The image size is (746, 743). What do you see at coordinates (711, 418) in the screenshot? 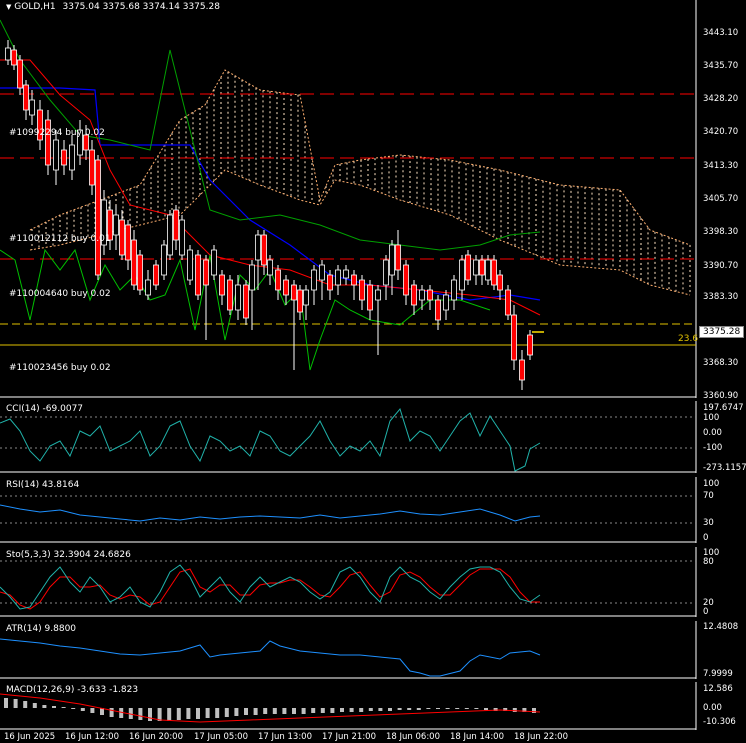
I see `cci-level: 100` at bounding box center [711, 418].